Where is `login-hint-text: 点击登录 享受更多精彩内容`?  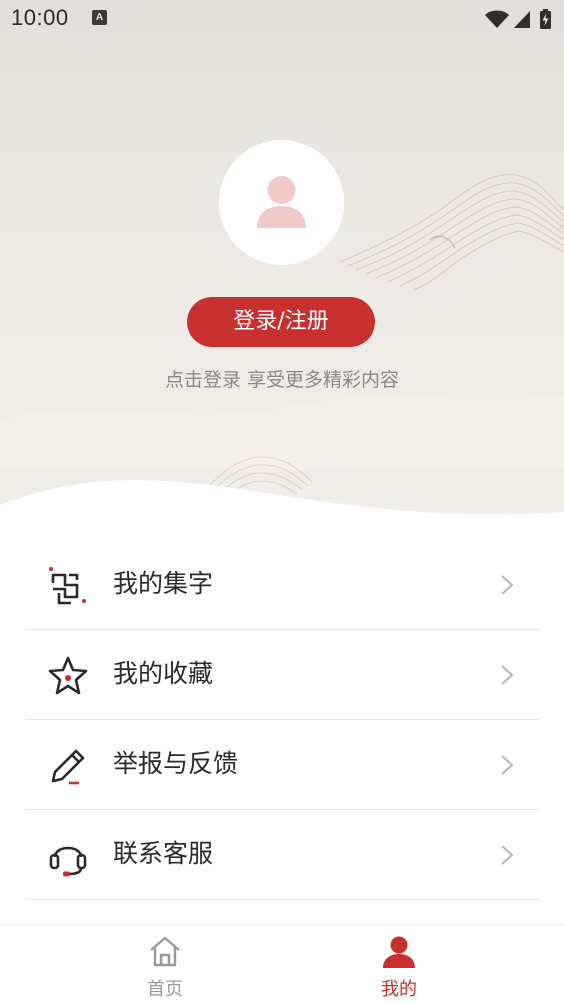
login-hint-text: 点击登录 享受更多精彩内容 is located at coordinates (282, 380).